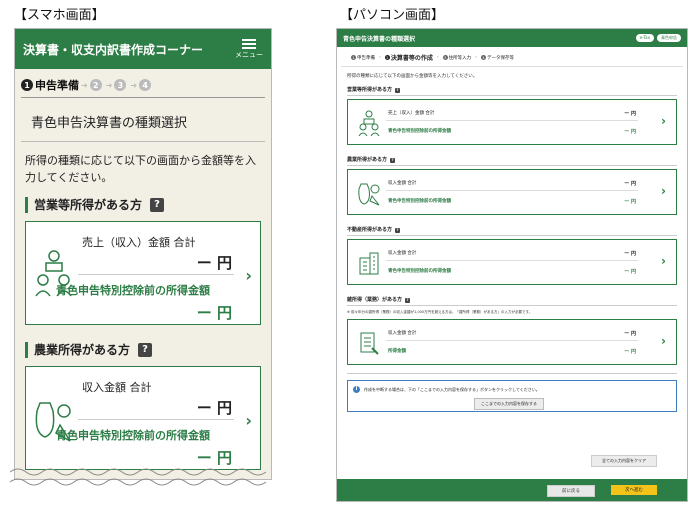 The height and width of the screenshot is (512, 700). I want to click on pc-card-realestate: 収入金額 合計 ー 円 青色申告特別控除前の所得金額 ー 円 ›, so click(512, 262).